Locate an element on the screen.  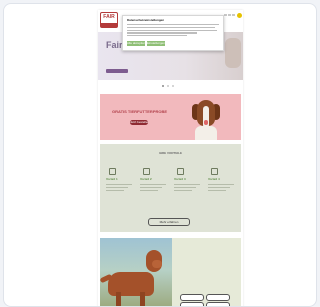
promo-banner: GRATIS TIERFUTTERPROBE Jetzt bestellen is located at coordinates (170, 117).